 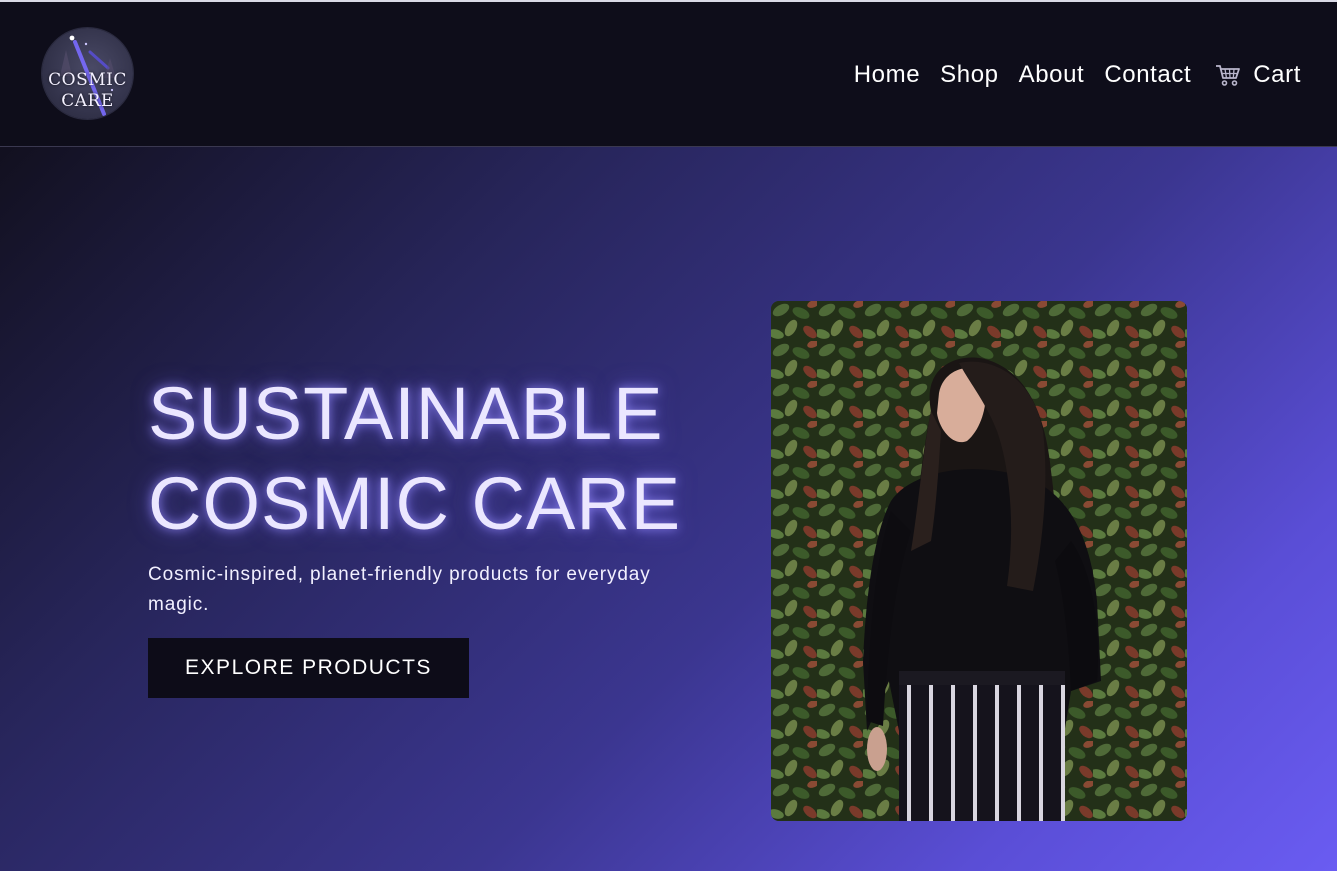 What do you see at coordinates (1277, 74) in the screenshot?
I see `cart-label: Cart` at bounding box center [1277, 74].